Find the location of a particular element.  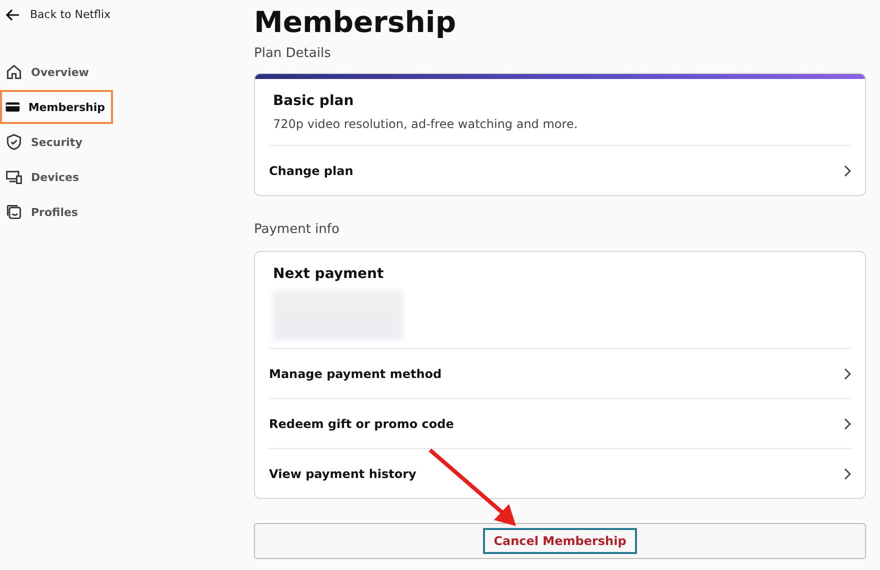

nav-item: Devices is located at coordinates (44, 177).